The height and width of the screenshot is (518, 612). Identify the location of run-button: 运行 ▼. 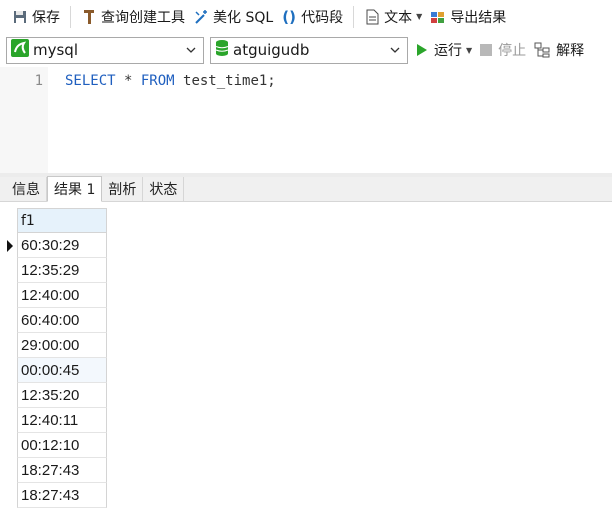
(444, 50).